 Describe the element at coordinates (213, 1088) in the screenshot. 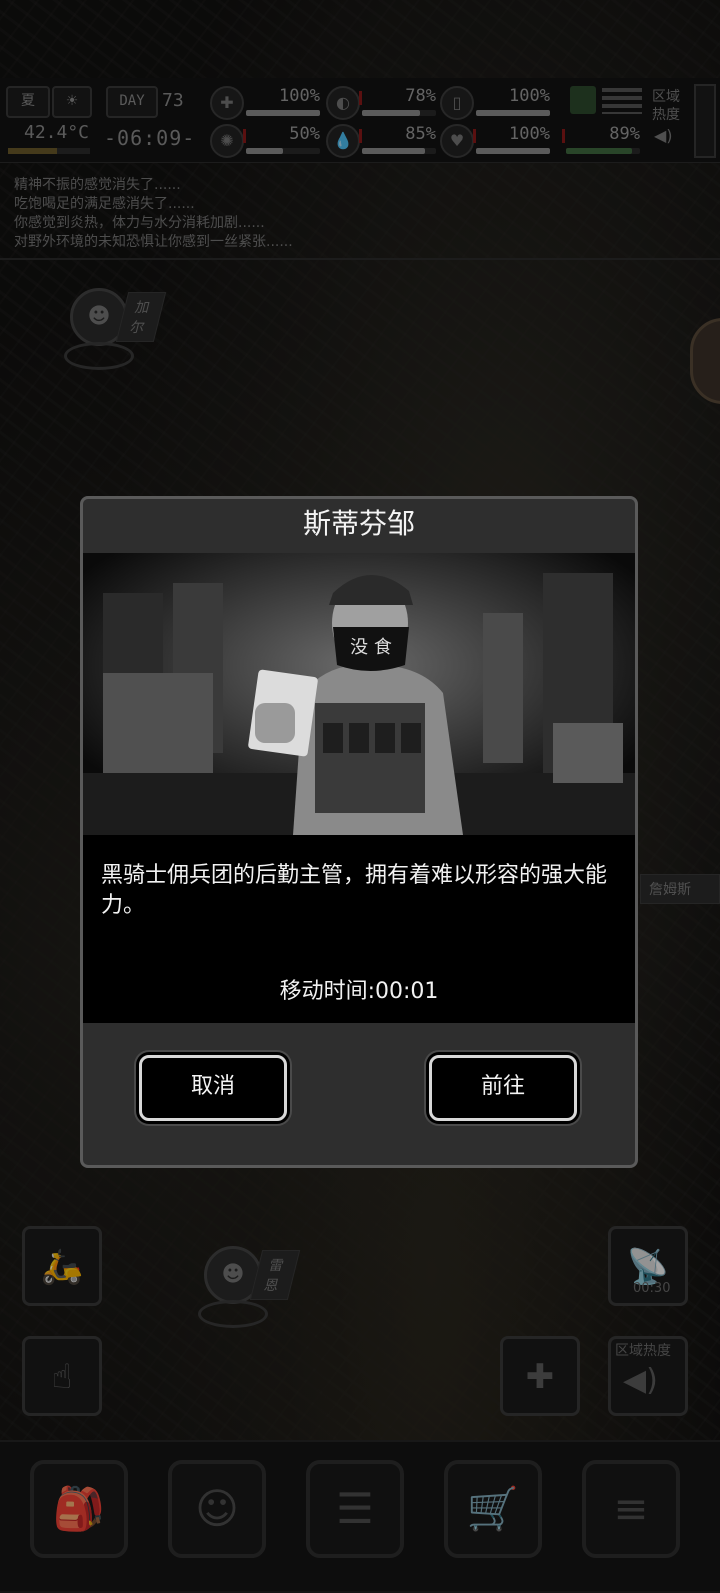

I see `cancel-button: 取消` at that location.